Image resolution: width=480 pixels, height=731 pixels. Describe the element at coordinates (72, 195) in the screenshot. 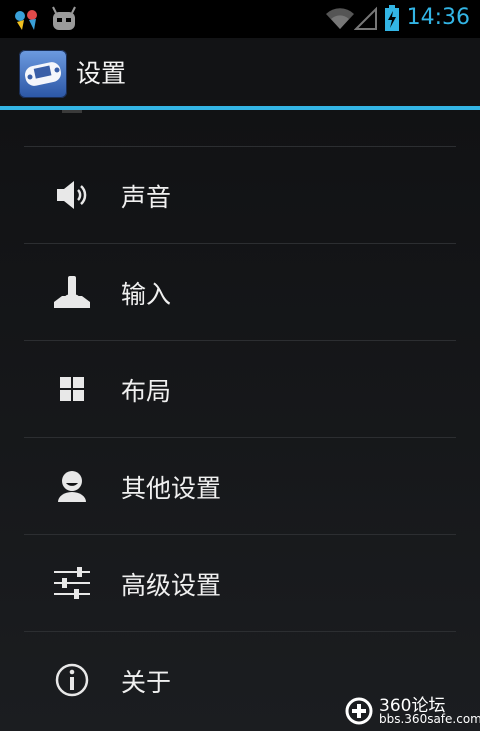

I see `speaker-icon` at that location.